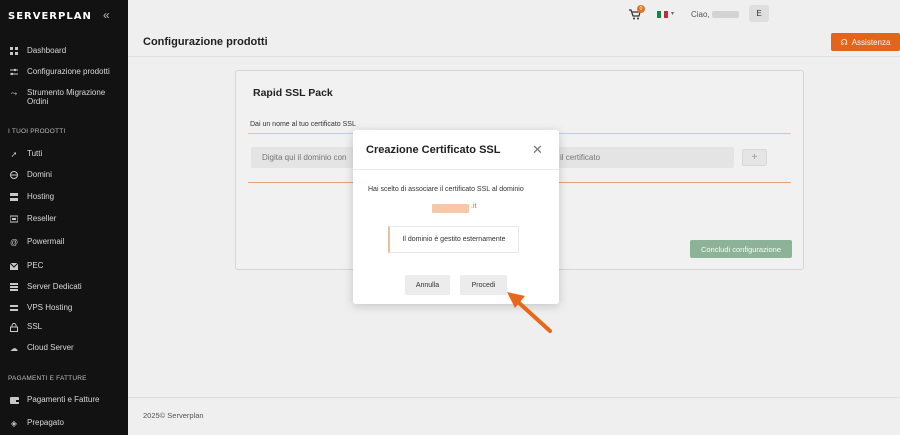  I want to click on domain-name-redacted, so click(450, 208).